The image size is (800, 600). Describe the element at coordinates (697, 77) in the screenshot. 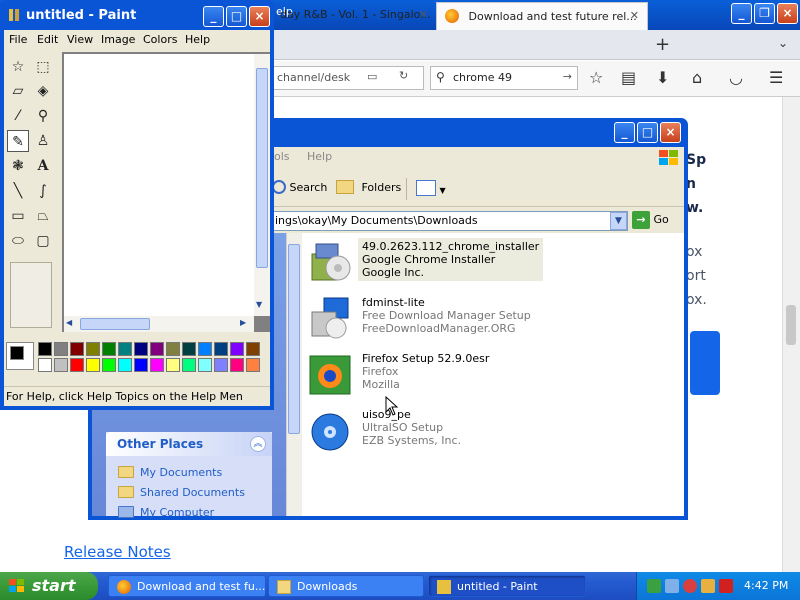

I see `home-icon: ⌂` at that location.